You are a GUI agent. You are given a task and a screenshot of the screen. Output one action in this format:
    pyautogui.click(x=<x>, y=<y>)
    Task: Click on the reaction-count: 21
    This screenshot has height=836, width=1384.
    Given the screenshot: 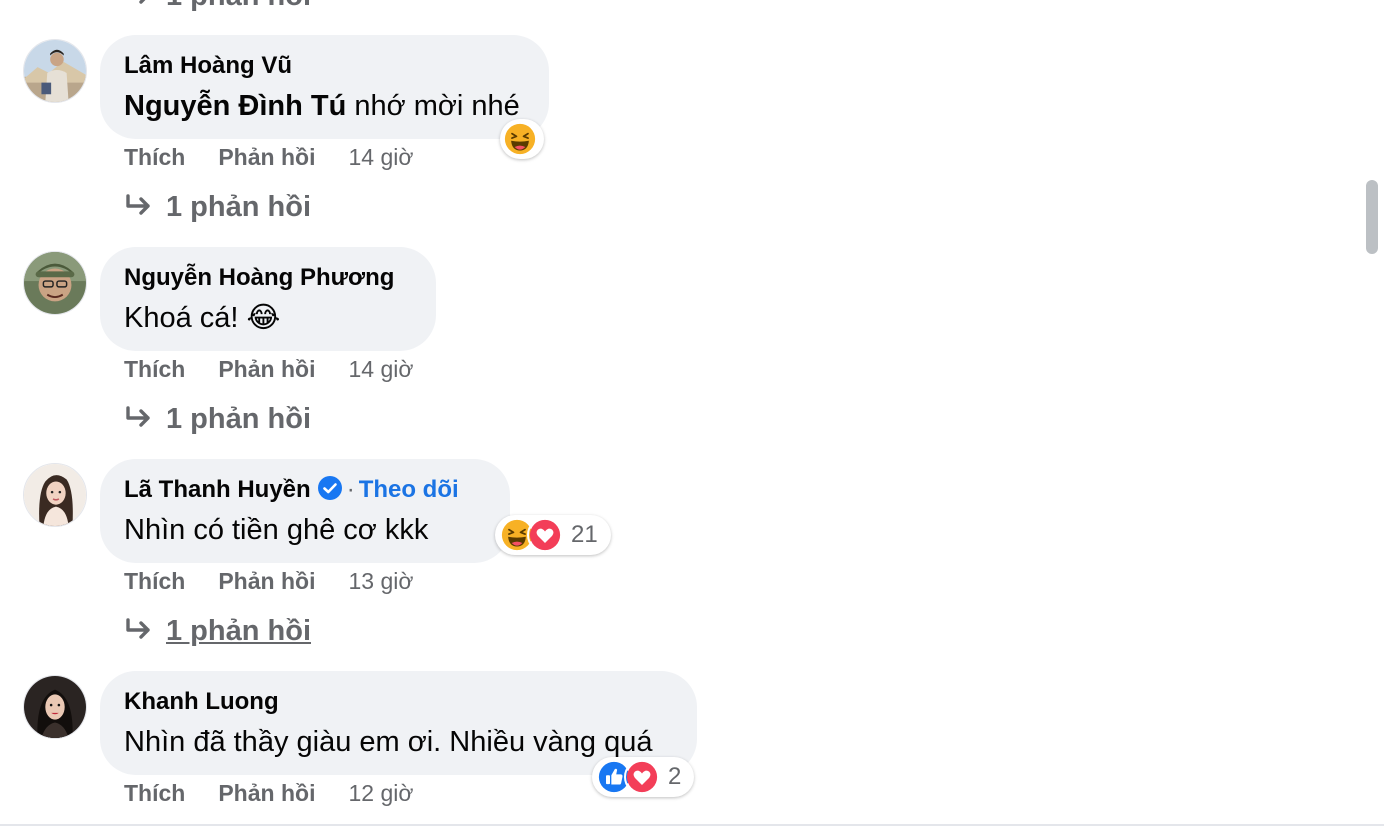 What is the action you would take?
    pyautogui.click(x=584, y=534)
    